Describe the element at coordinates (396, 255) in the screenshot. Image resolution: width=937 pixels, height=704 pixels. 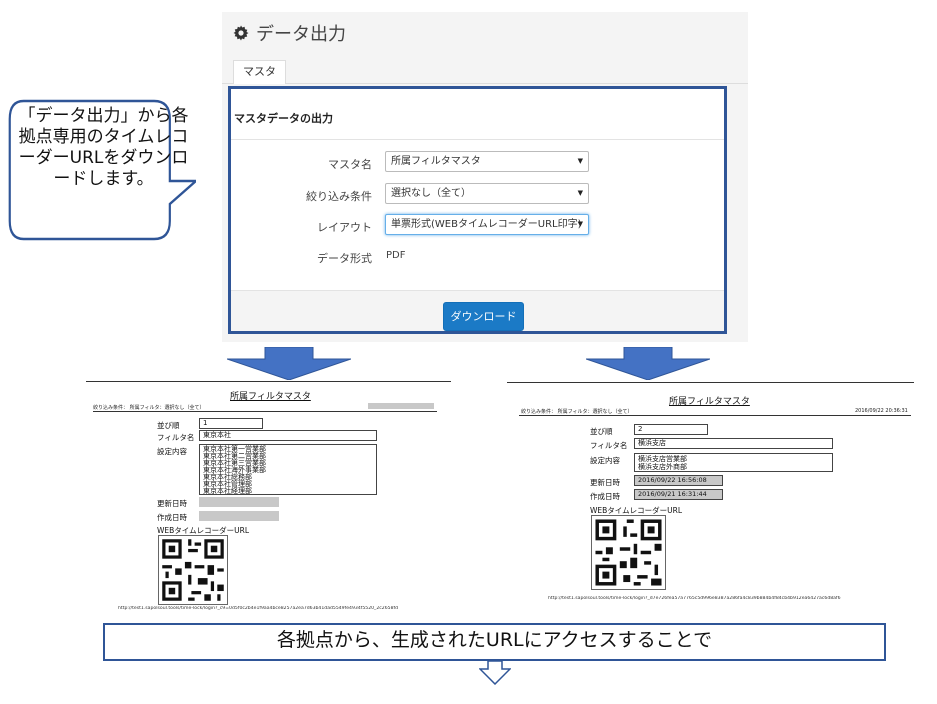
I see `format-value: PDF` at that location.